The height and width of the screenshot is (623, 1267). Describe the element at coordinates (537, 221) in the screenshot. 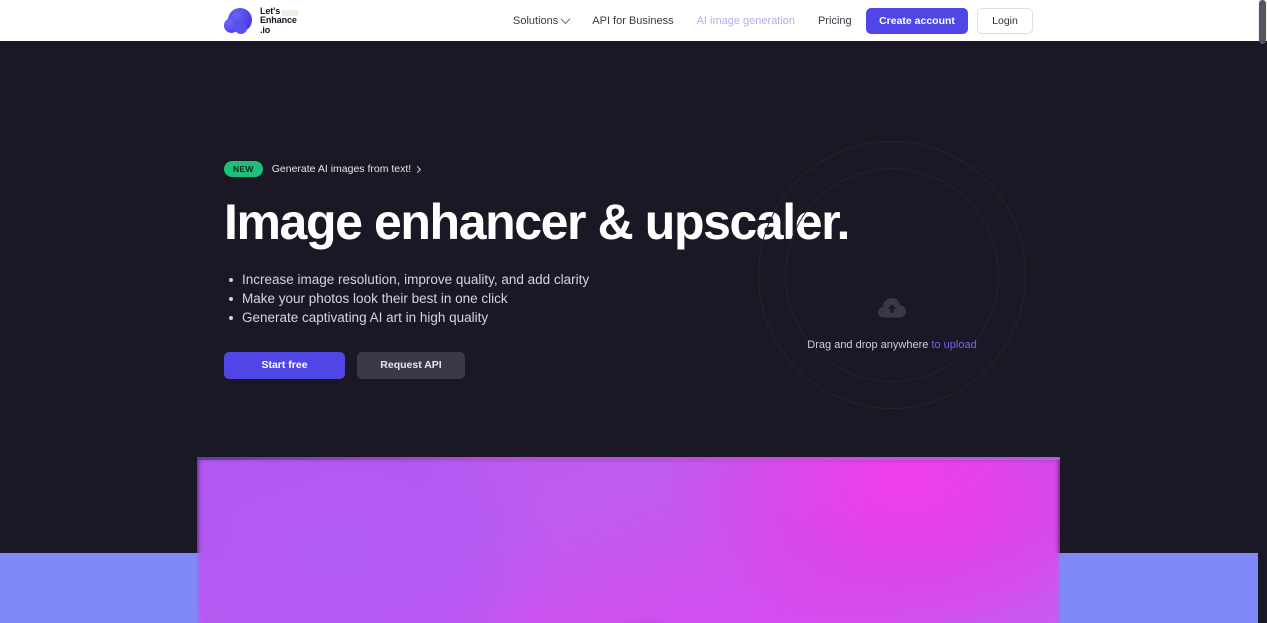

I see `page-title: Image enhancer & upscaler.` at that location.